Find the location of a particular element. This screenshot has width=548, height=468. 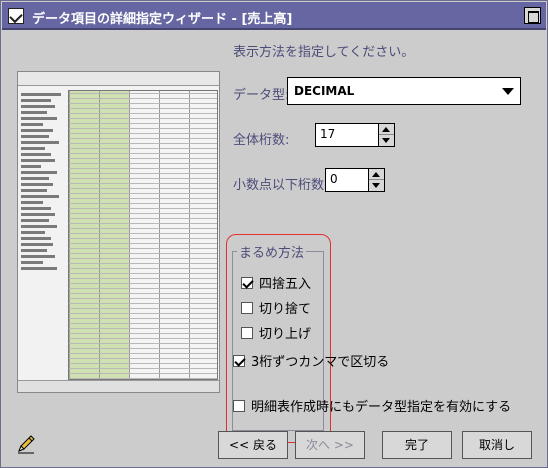

maximize-button is located at coordinates (532, 15).